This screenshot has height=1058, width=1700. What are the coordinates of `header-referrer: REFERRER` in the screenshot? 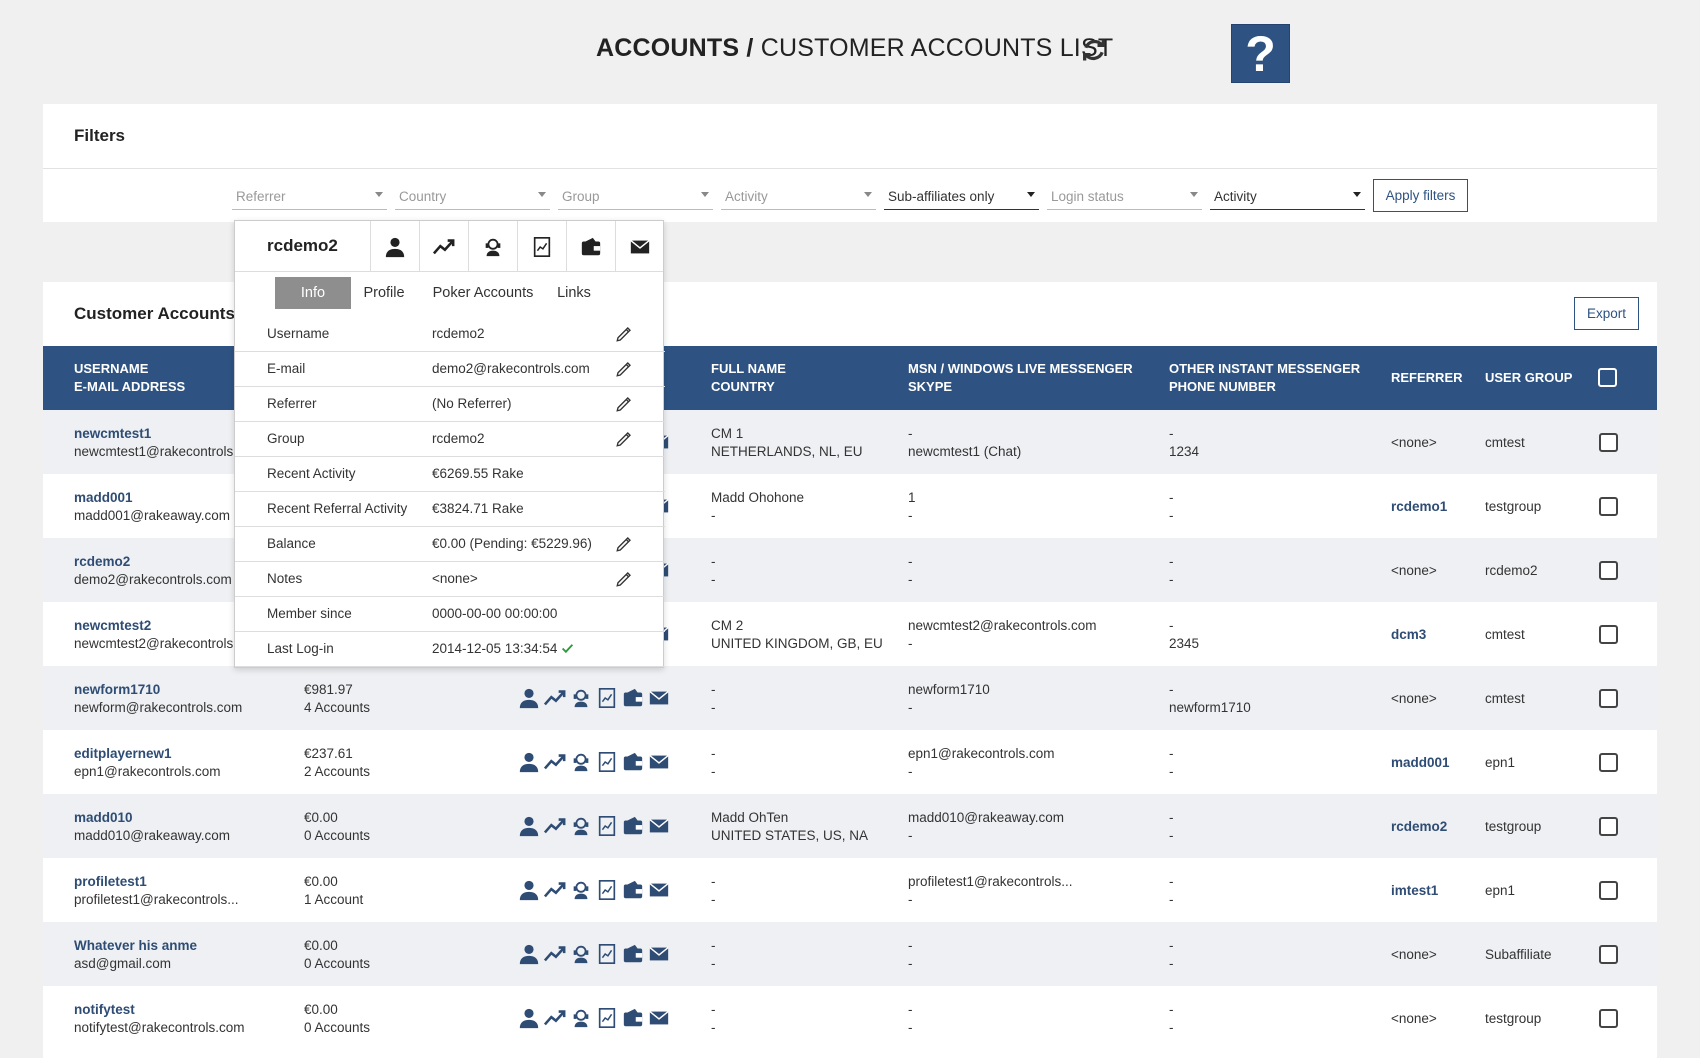 It's located at (1427, 378).